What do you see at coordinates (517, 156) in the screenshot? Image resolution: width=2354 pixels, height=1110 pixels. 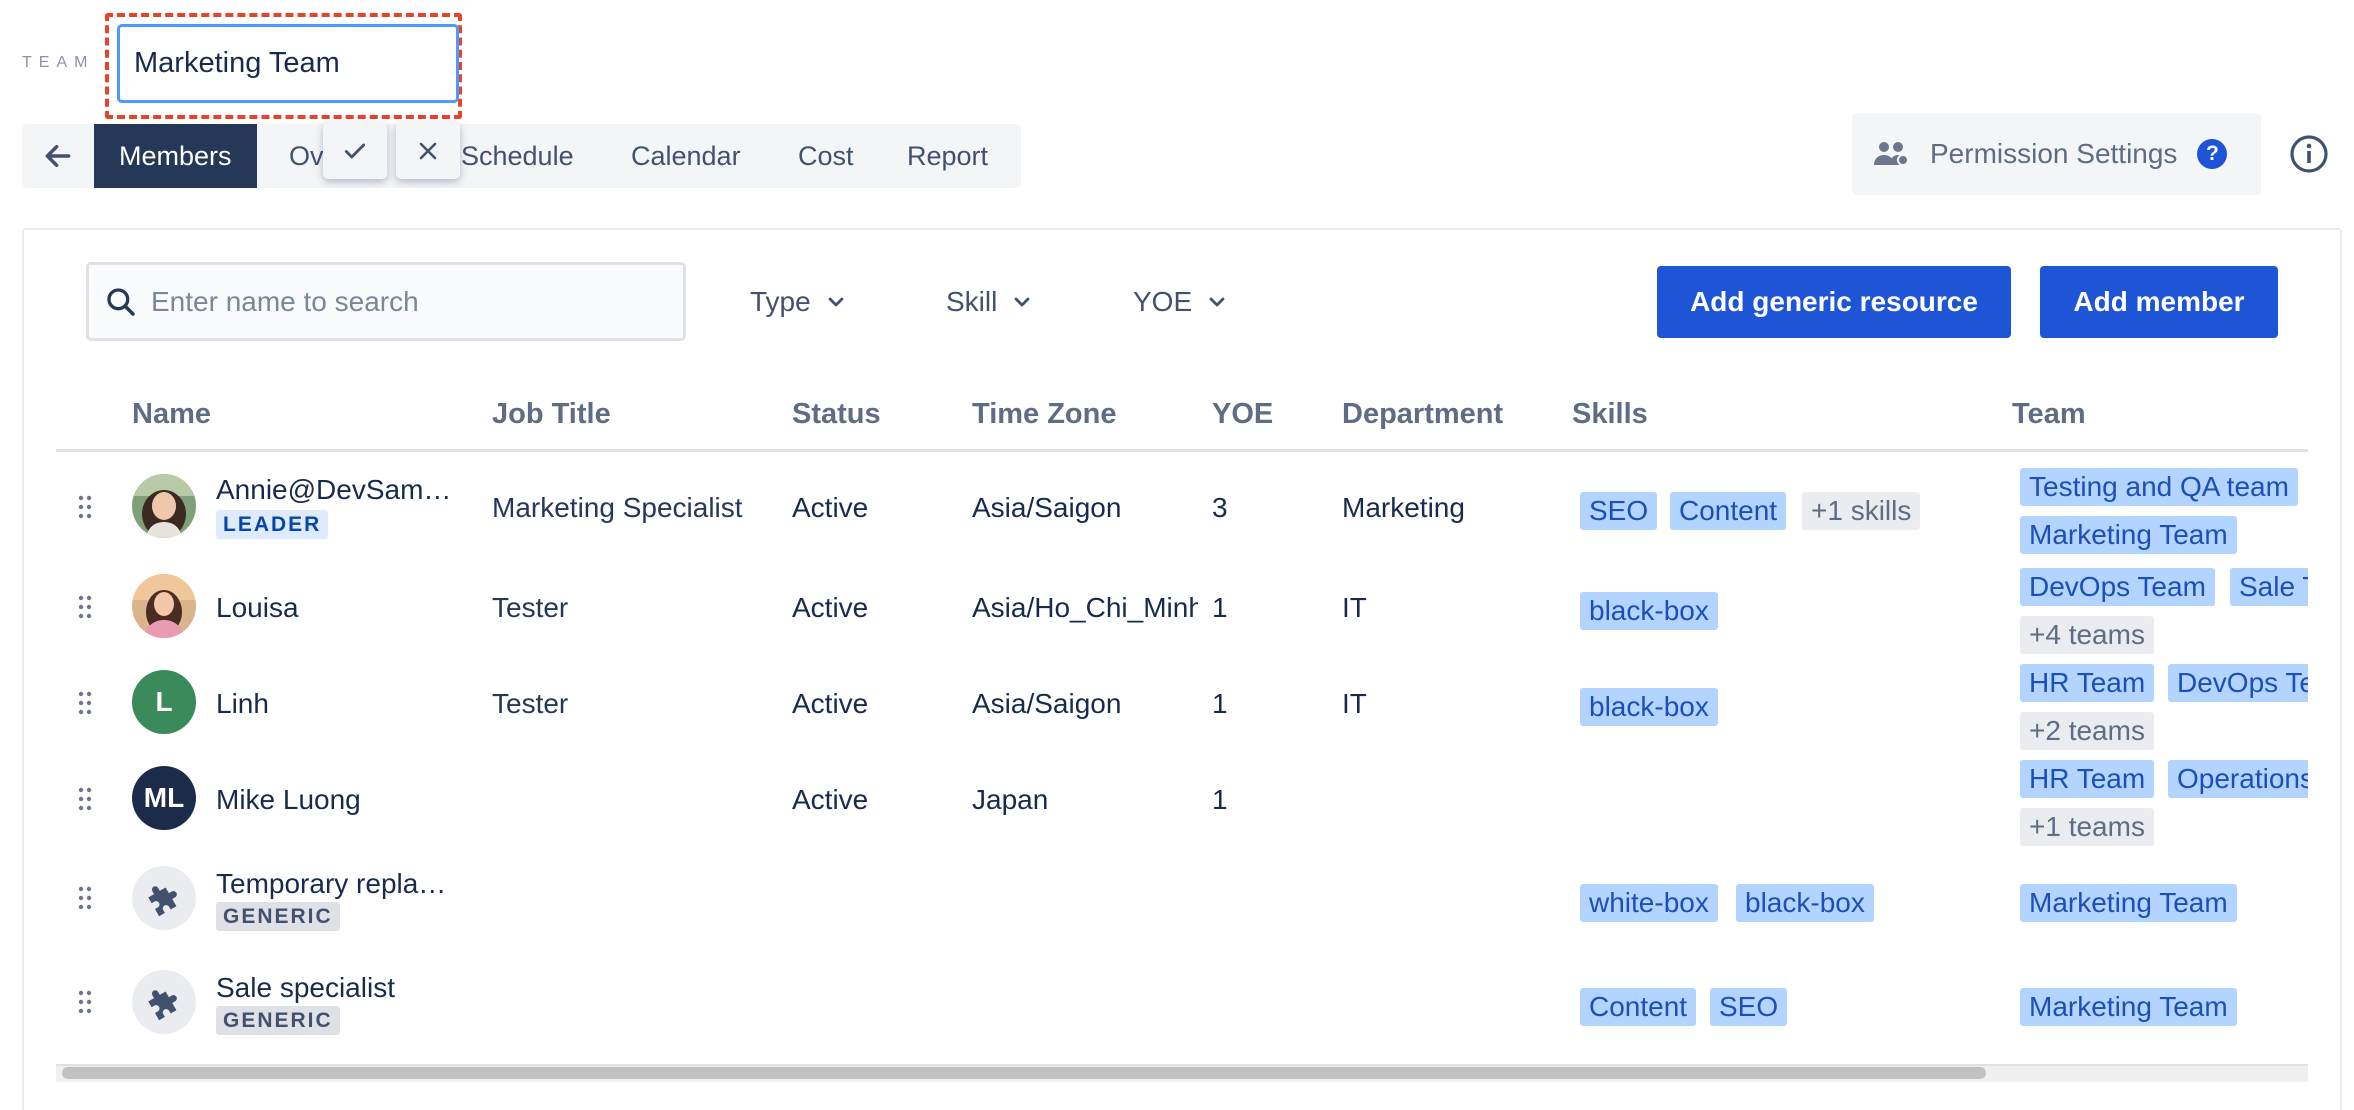 I see `tab-schedule: Schedule` at bounding box center [517, 156].